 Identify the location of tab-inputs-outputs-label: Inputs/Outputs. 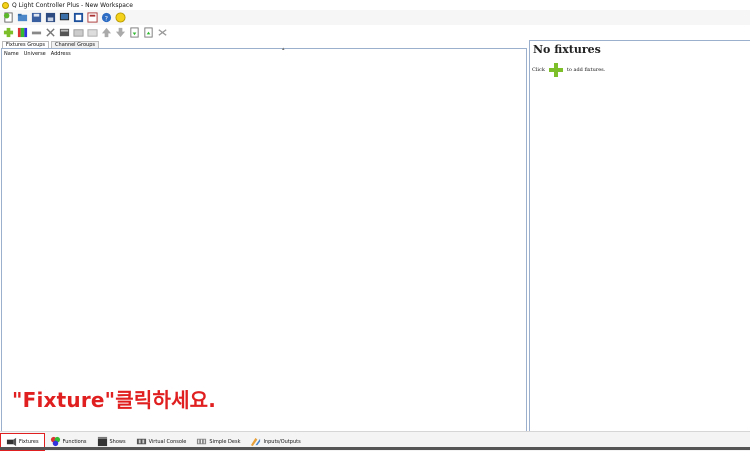
(282, 441).